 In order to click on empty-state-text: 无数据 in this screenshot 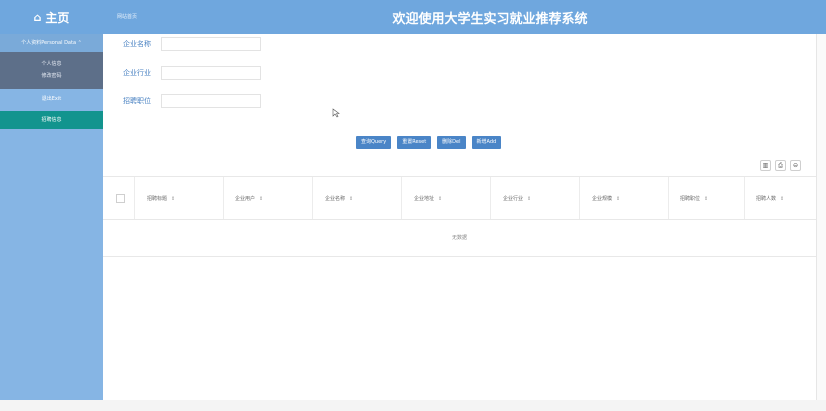, I will do `click(459, 238)`.